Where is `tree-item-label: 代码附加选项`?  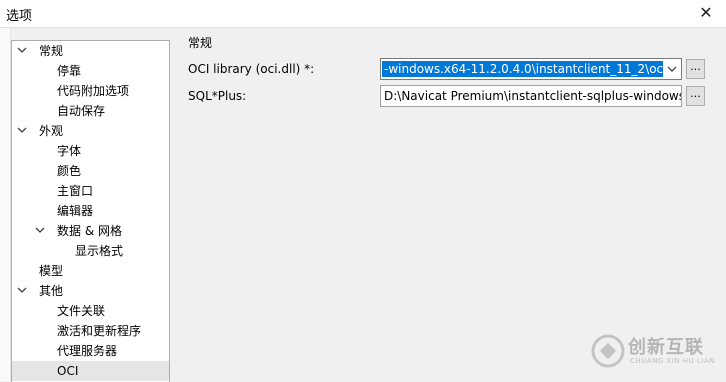
tree-item-label: 代码附加选项 is located at coordinates (93, 91).